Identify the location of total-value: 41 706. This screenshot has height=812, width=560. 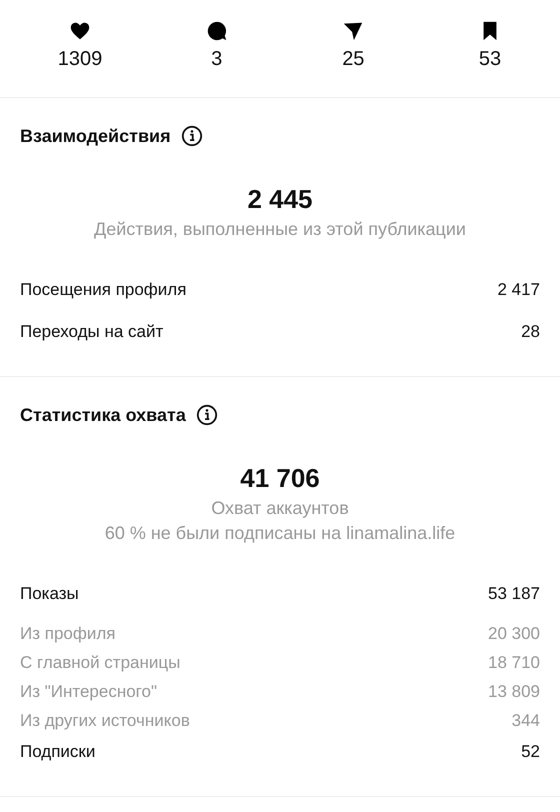
(280, 478).